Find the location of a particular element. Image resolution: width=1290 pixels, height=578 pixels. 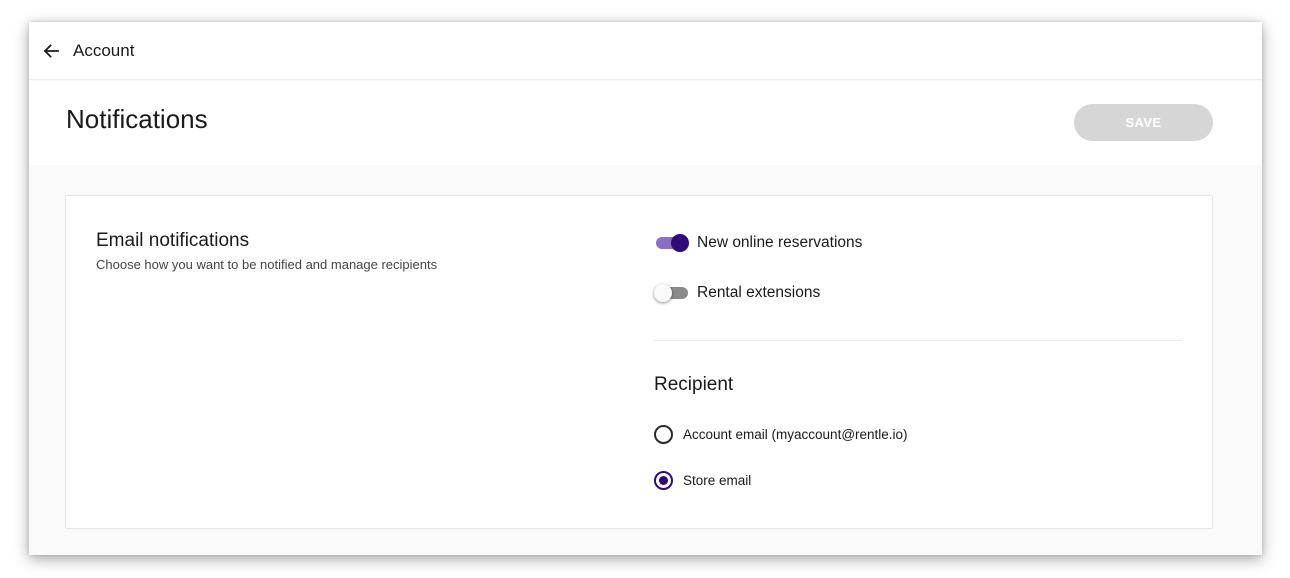

radio-unchecked is located at coordinates (663, 434).